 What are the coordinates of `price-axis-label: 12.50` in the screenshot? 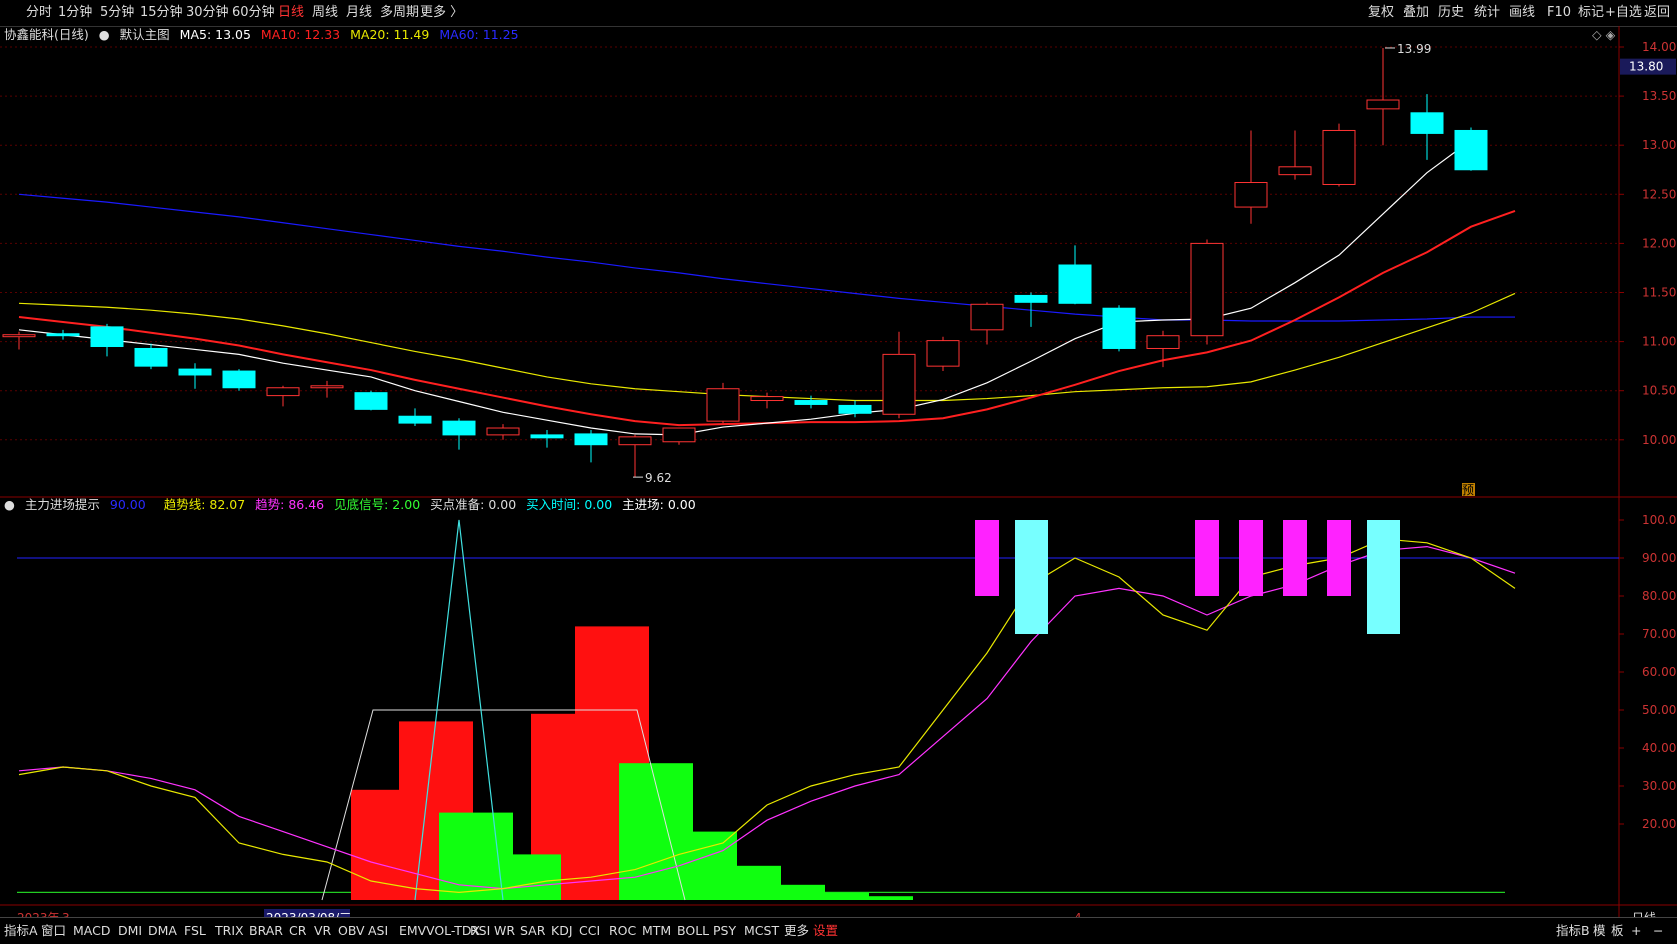 It's located at (1659, 194).